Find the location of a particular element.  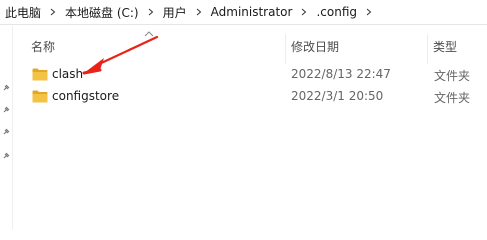

breadcrumb-label: 此电脑 is located at coordinates (23, 12).